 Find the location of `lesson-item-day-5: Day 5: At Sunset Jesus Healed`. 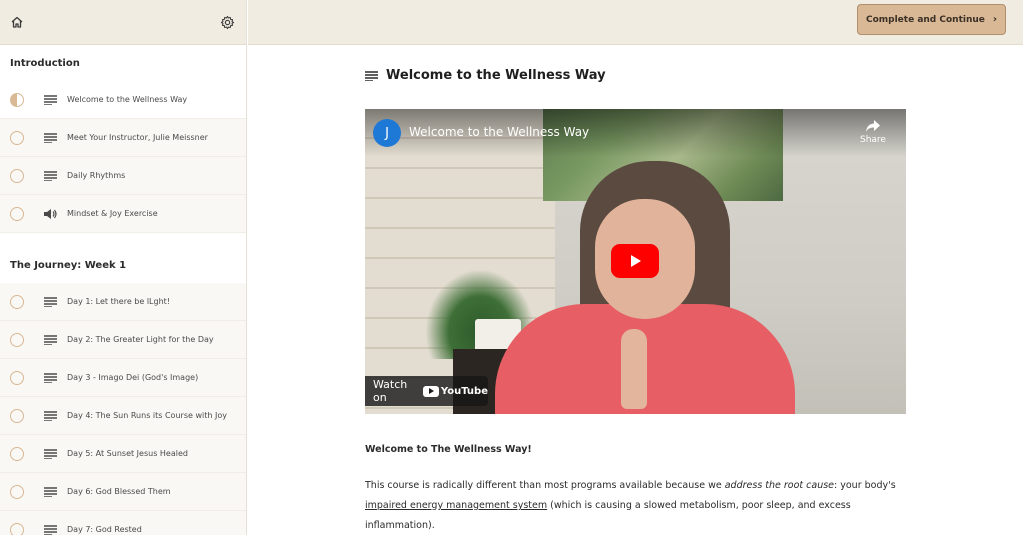

lesson-item-day-5: Day 5: At Sunset Jesus Healed is located at coordinates (123, 454).